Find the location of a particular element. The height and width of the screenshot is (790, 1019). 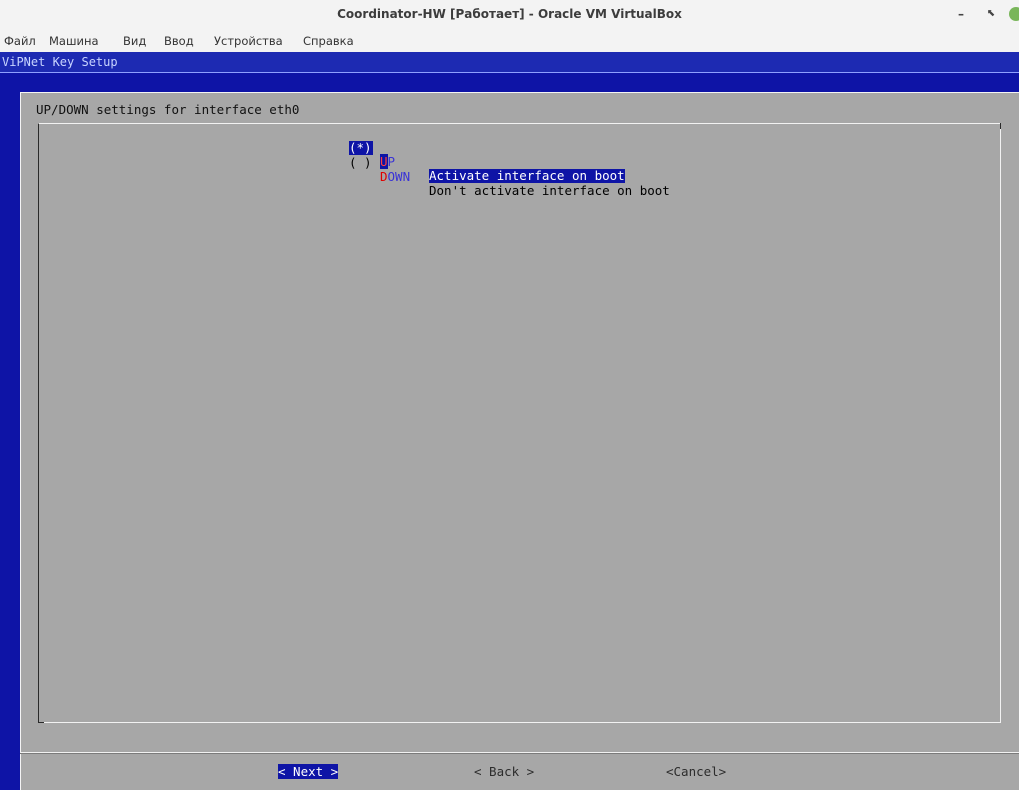

maximize-icon: ⬉ is located at coordinates (991, 14).